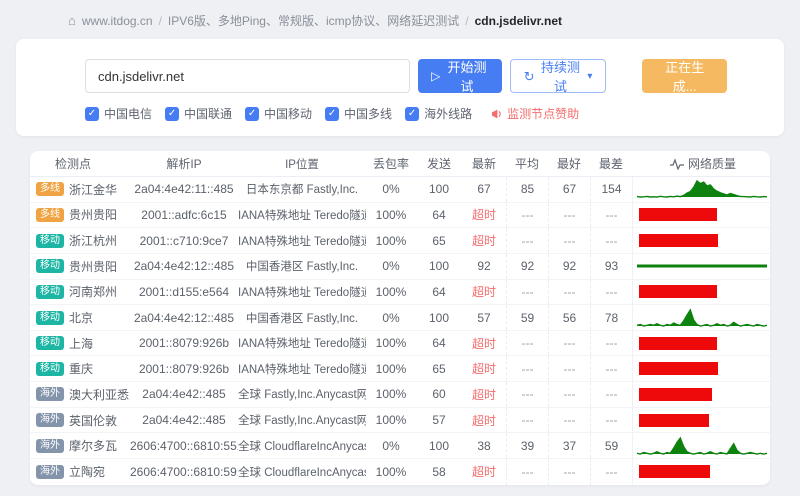 This screenshot has height=496, width=800. I want to click on node-cell: 海外 摩尔多瓦, so click(80, 445).